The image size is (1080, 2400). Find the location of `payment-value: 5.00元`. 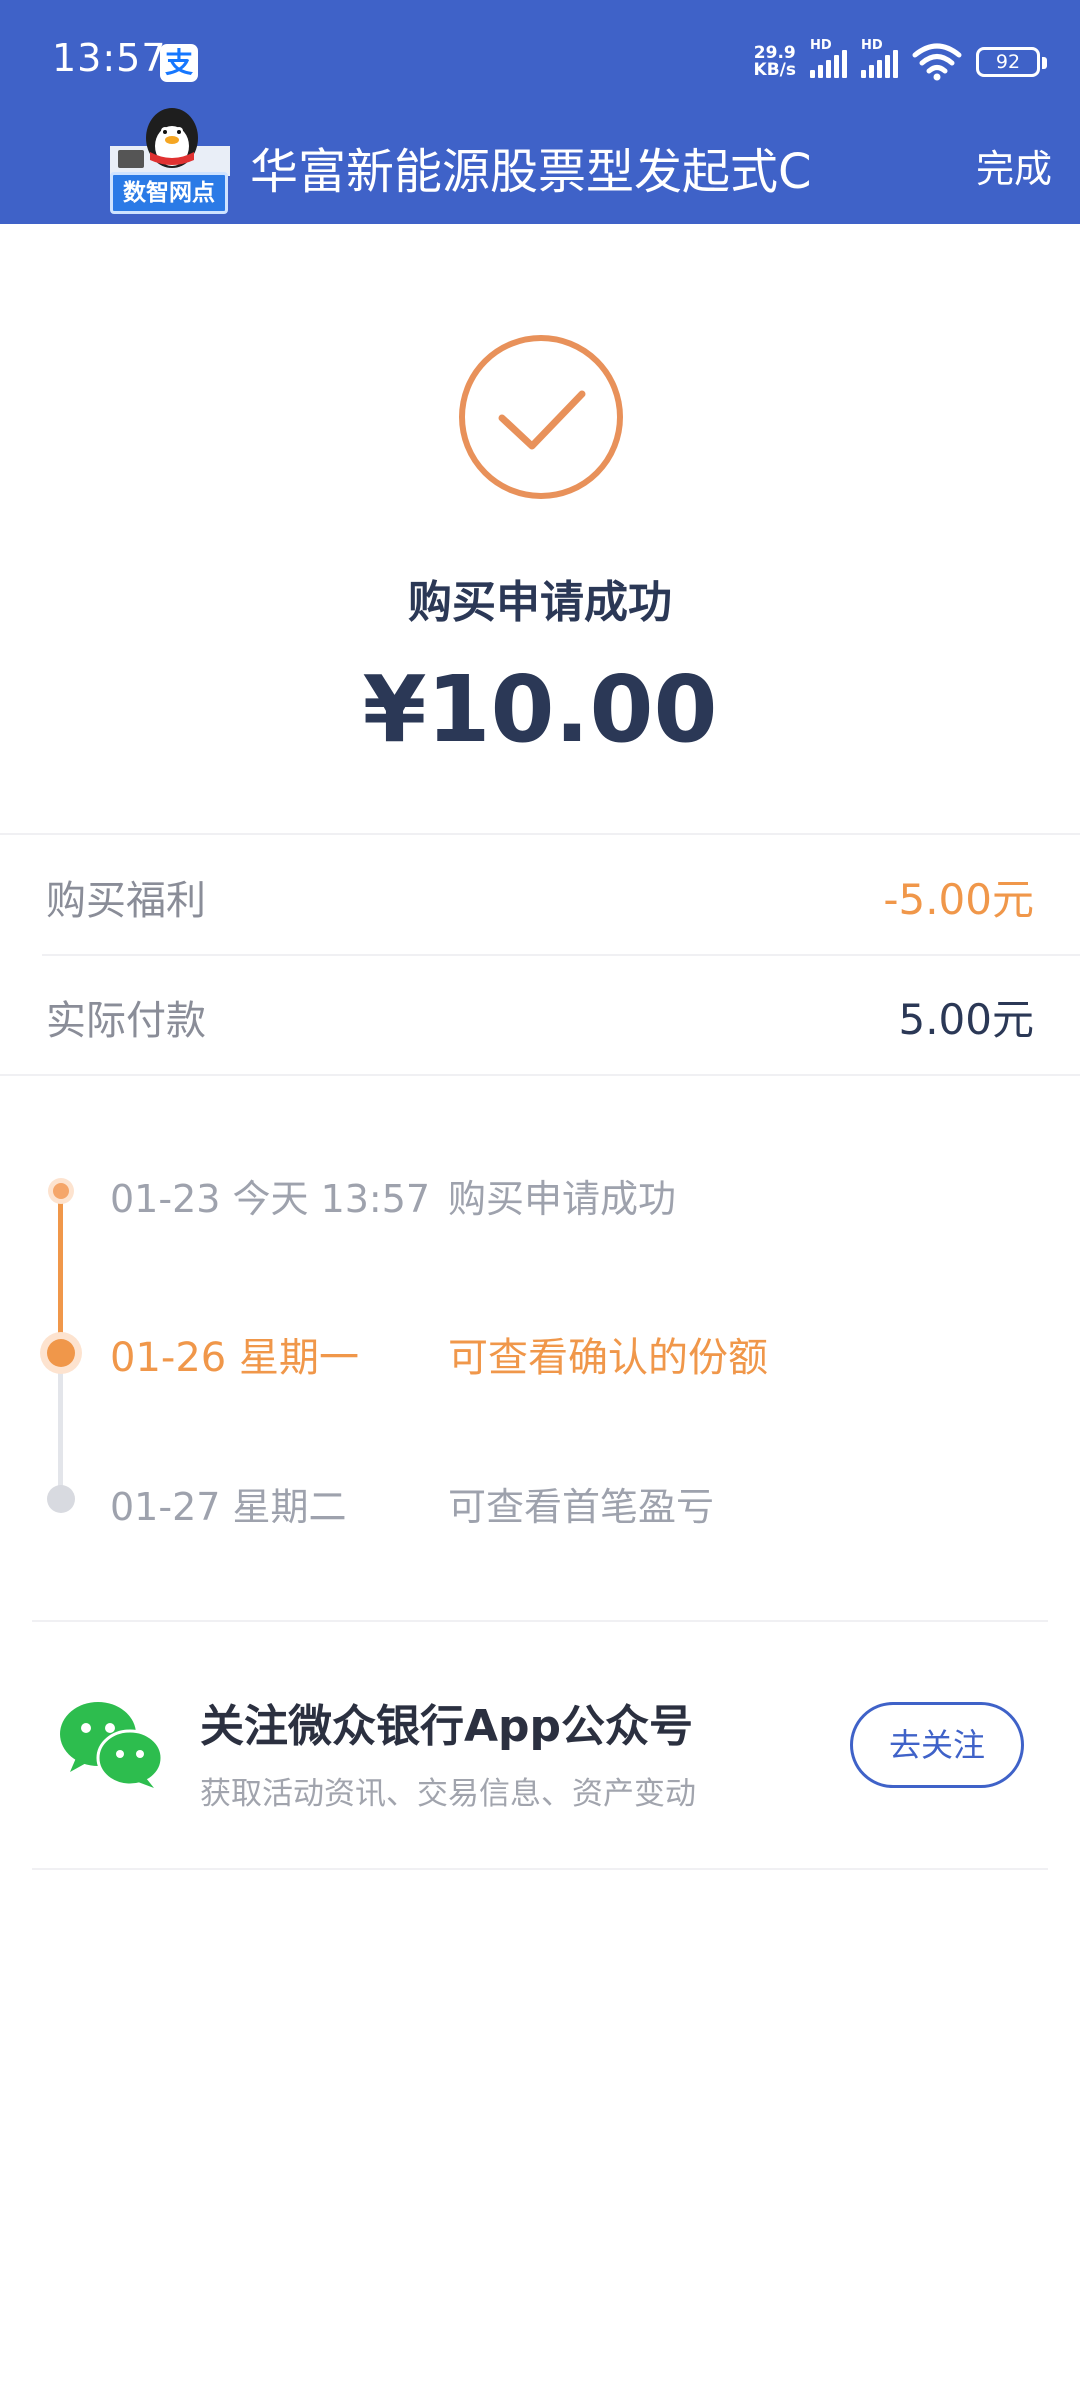

payment-value: 5.00元 is located at coordinates (966, 1019).